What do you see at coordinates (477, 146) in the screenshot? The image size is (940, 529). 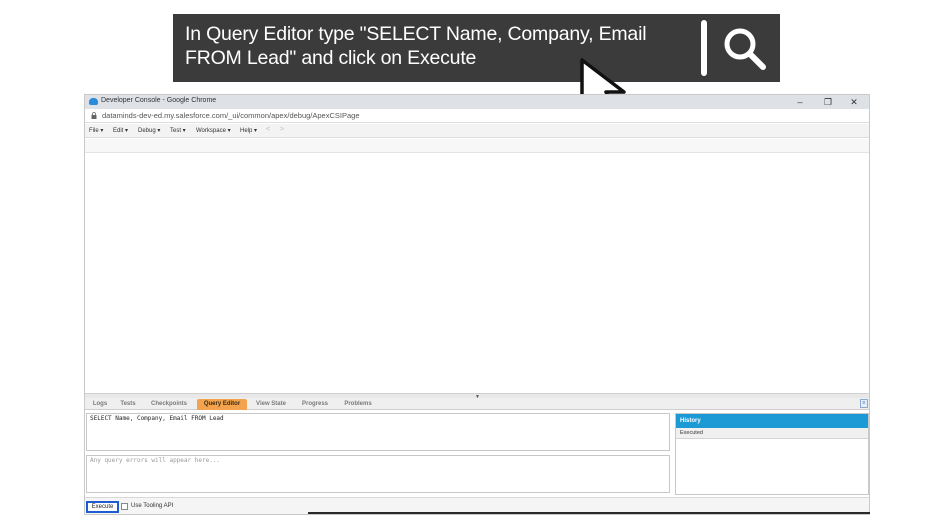 I see `editor-tab-strip` at bounding box center [477, 146].